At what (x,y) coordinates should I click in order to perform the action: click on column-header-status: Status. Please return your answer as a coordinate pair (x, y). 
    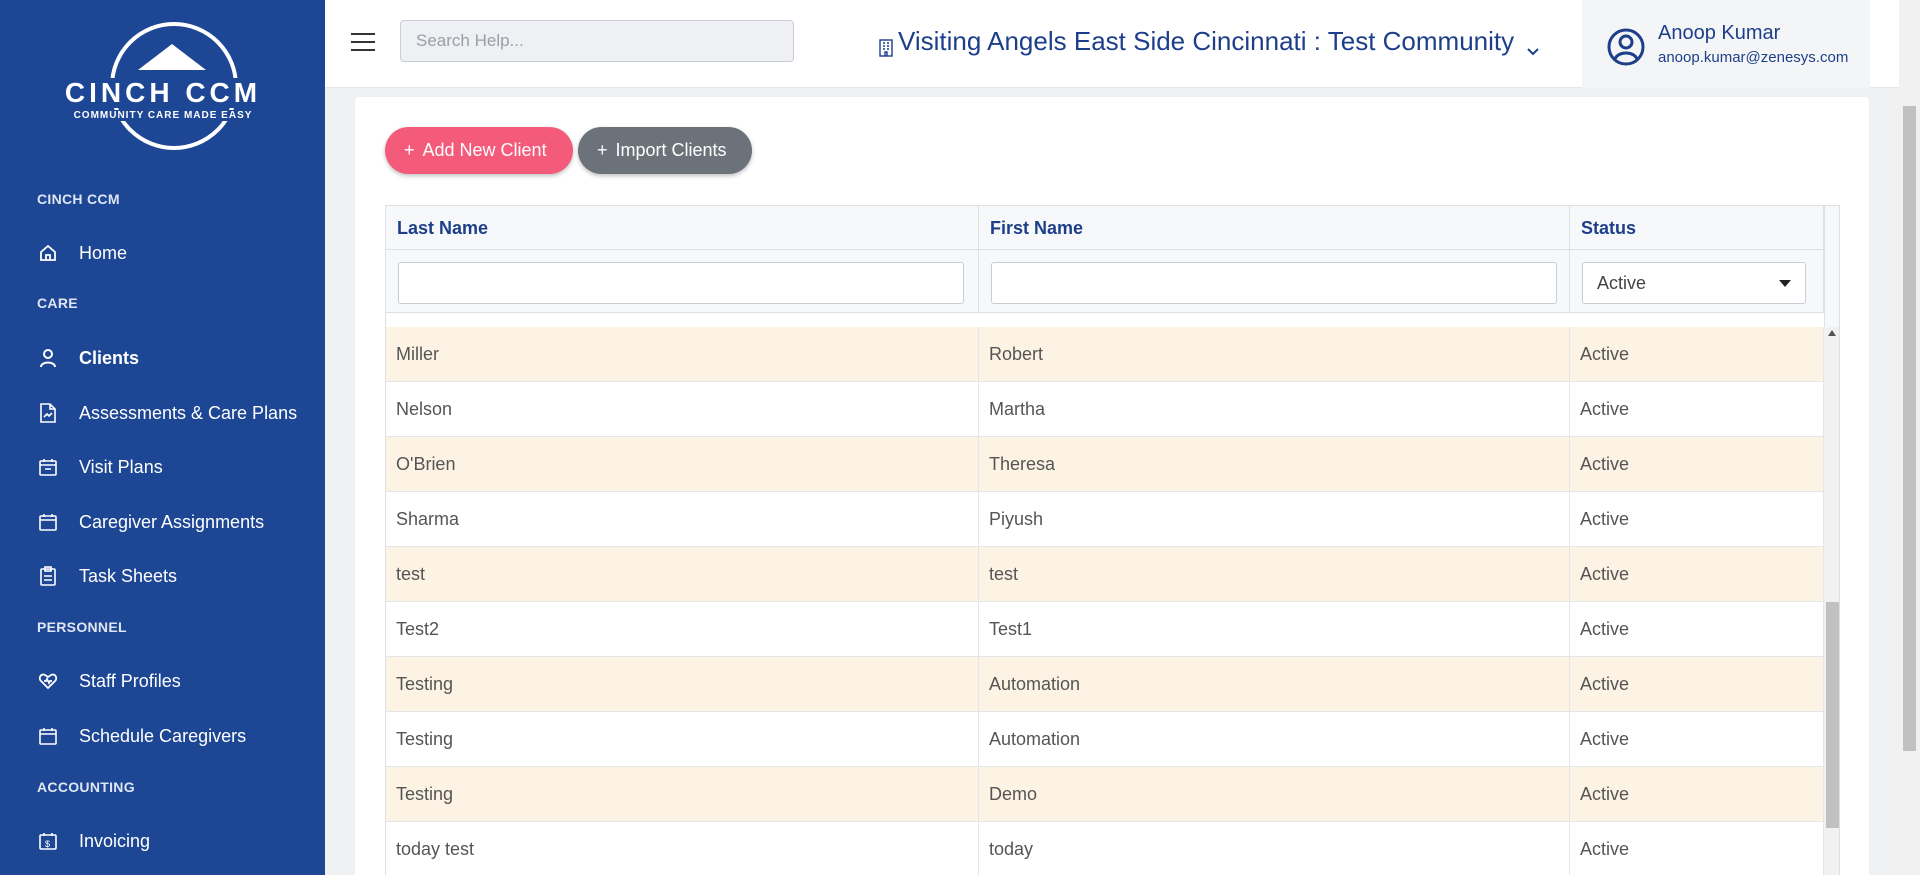
    Looking at the image, I should click on (1697, 228).